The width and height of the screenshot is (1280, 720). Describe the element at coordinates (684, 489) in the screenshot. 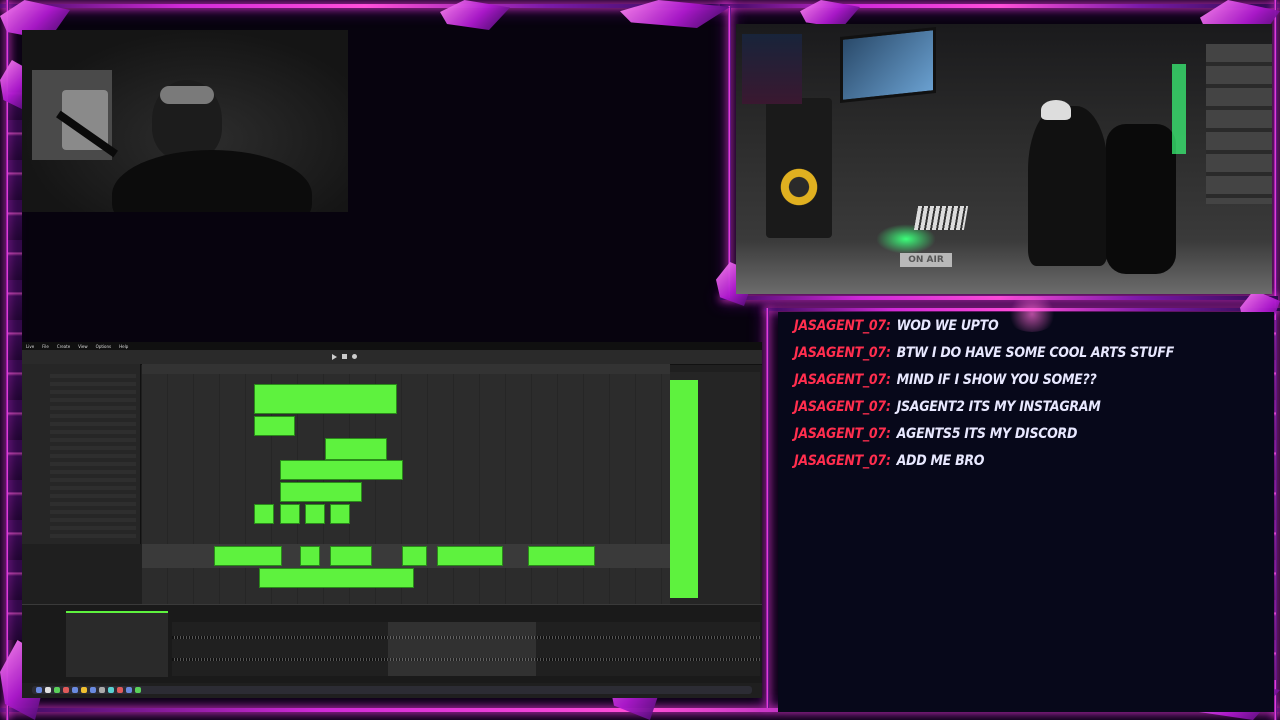

I see `master-track-meter` at that location.